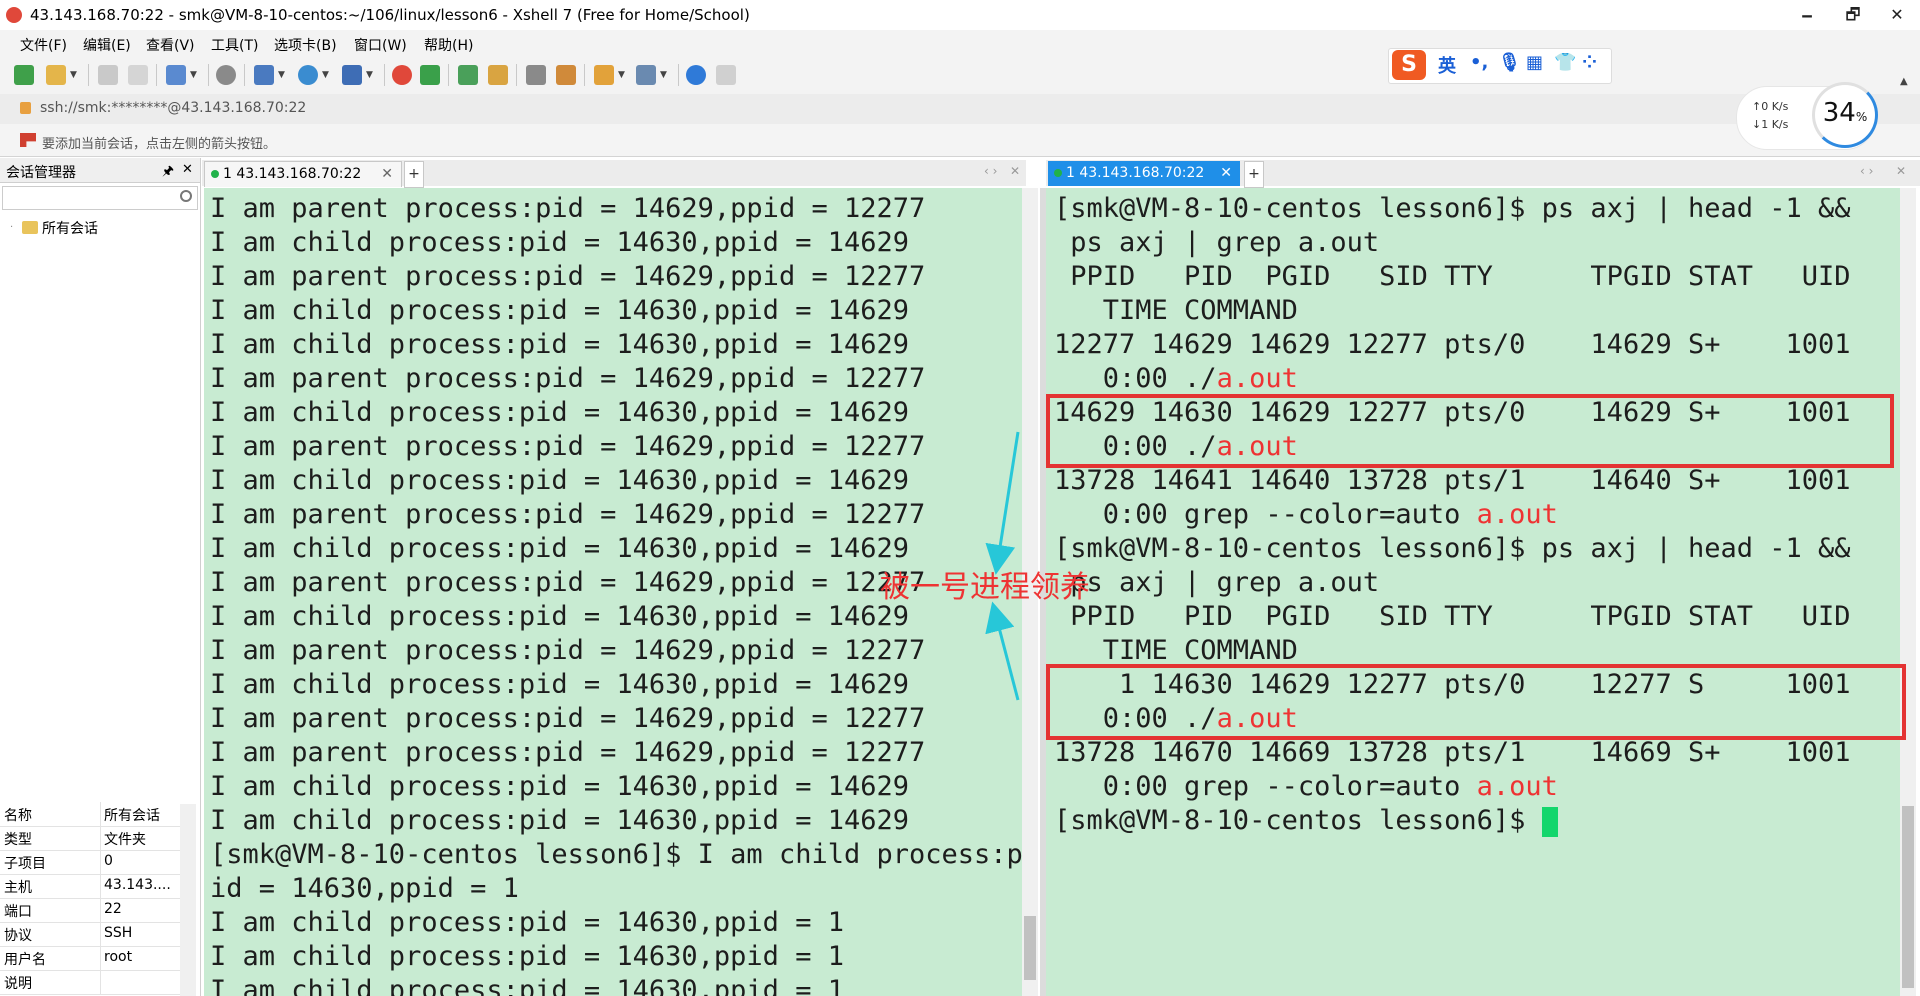 This screenshot has height=996, width=1920. Describe the element at coordinates (1517, 514) in the screenshot. I see `highlighted-match: a.out` at that location.